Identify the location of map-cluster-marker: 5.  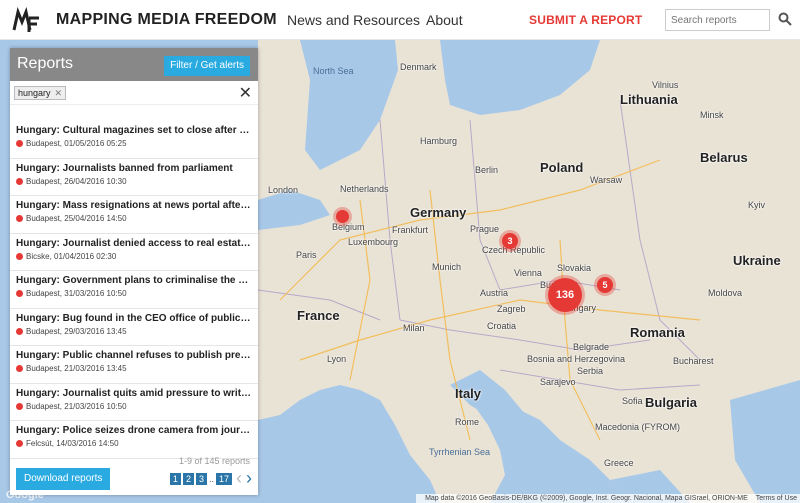
(605, 285).